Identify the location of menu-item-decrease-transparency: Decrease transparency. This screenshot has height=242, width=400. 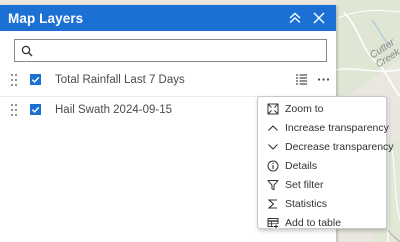
(326, 146).